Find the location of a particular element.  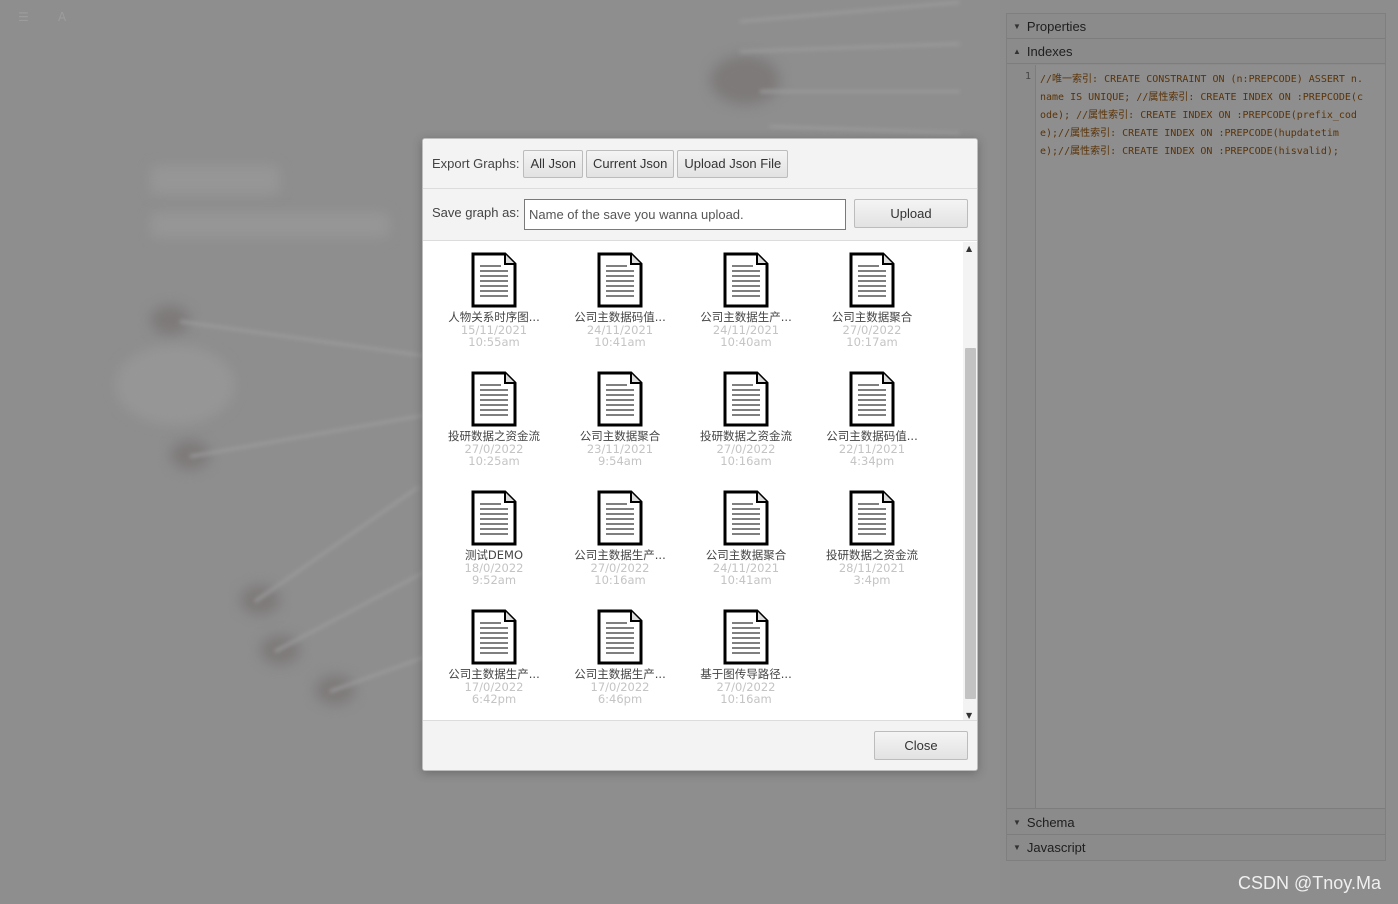

saved-graph-item: 公司主数据生产... 17/0/2022 6:42pm is located at coordinates (494, 665).